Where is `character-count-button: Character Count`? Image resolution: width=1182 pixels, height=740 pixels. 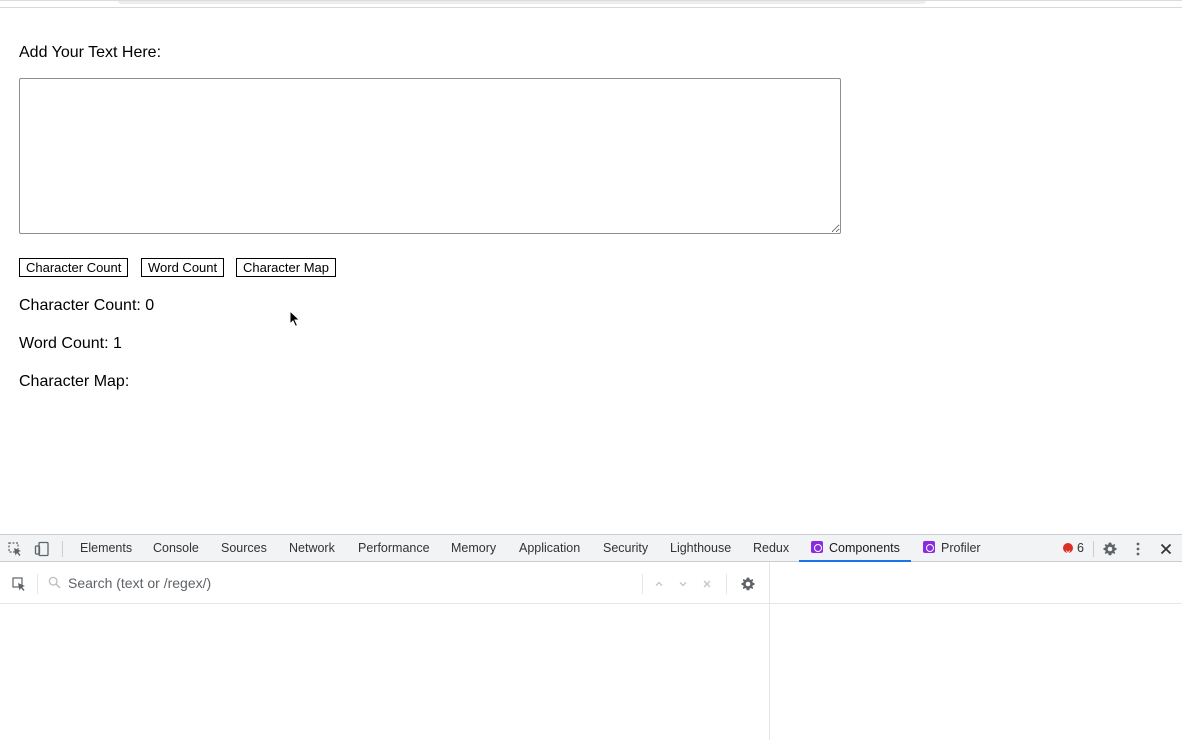 character-count-button: Character Count is located at coordinates (74, 267).